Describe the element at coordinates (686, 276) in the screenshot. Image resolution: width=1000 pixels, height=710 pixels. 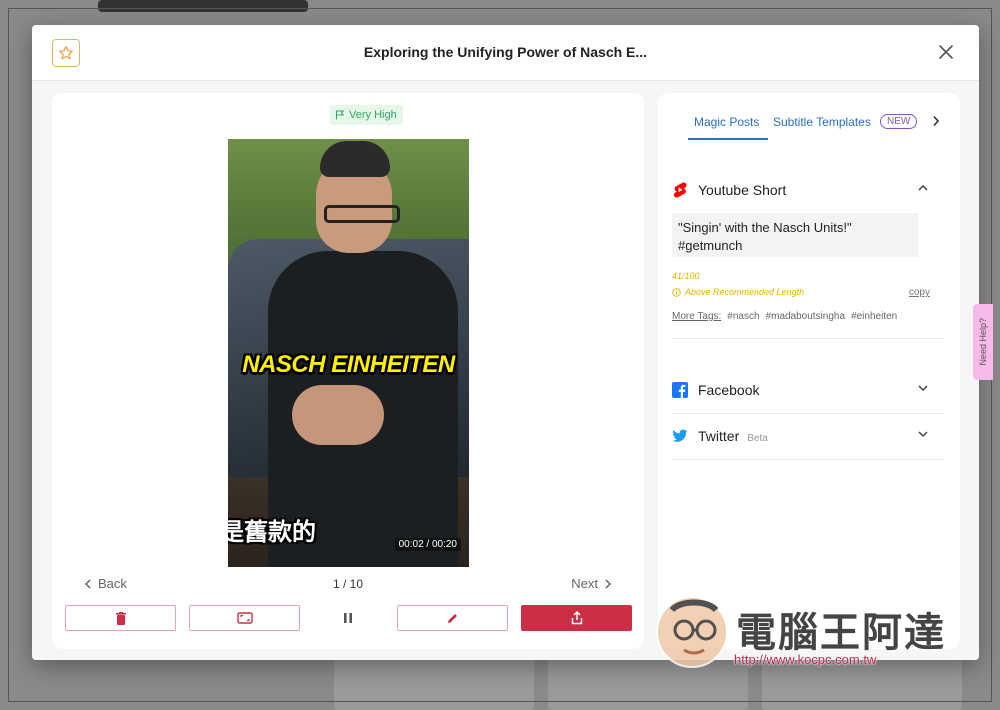
I see `length-count: 41/100` at that location.